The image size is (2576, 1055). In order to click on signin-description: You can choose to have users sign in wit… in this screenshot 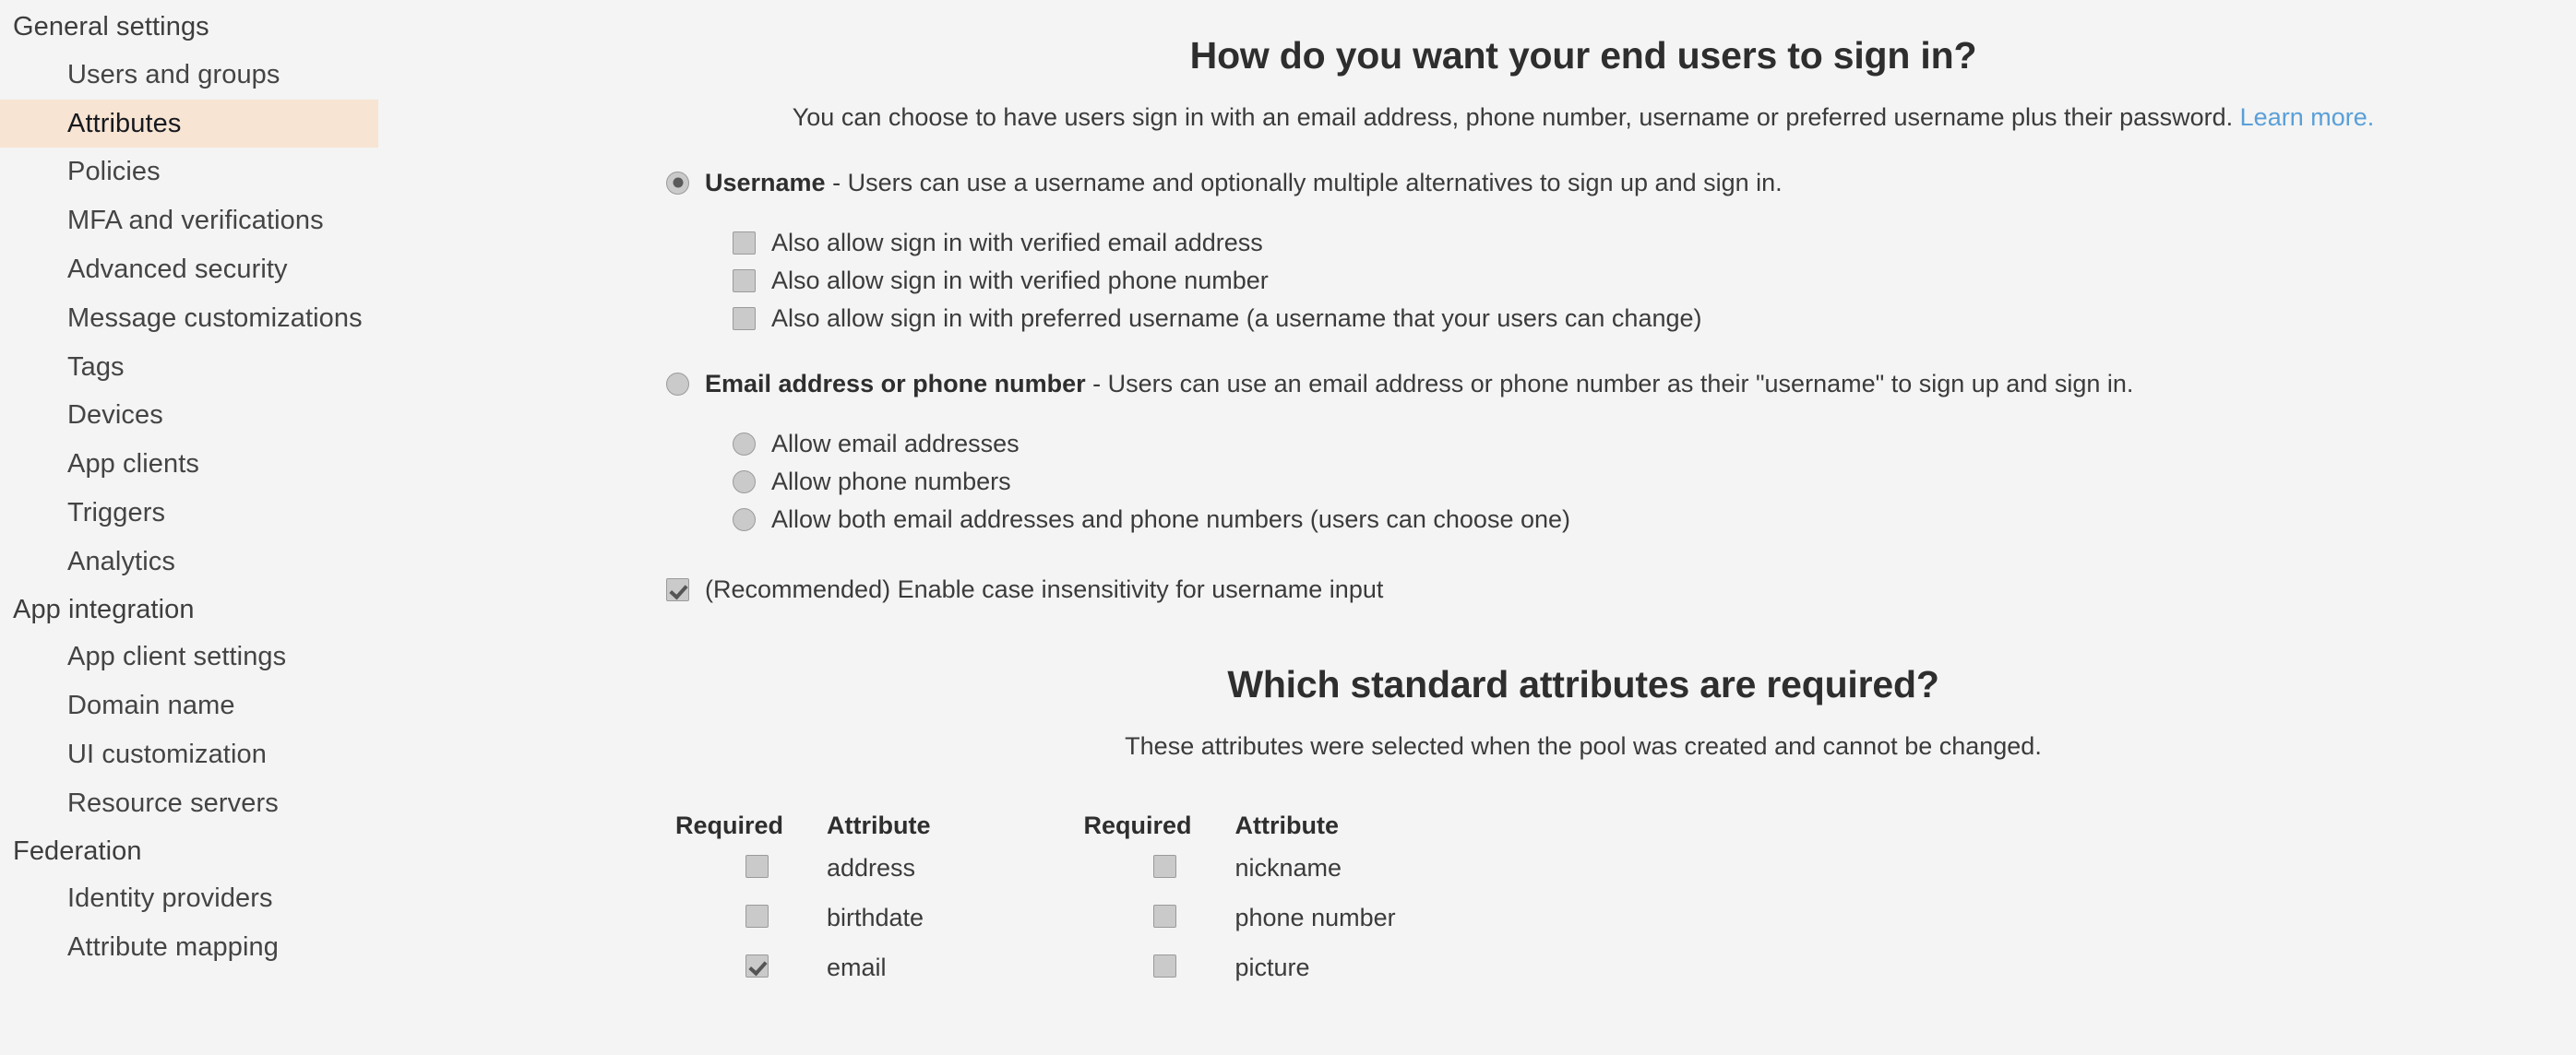, I will do `click(1583, 118)`.